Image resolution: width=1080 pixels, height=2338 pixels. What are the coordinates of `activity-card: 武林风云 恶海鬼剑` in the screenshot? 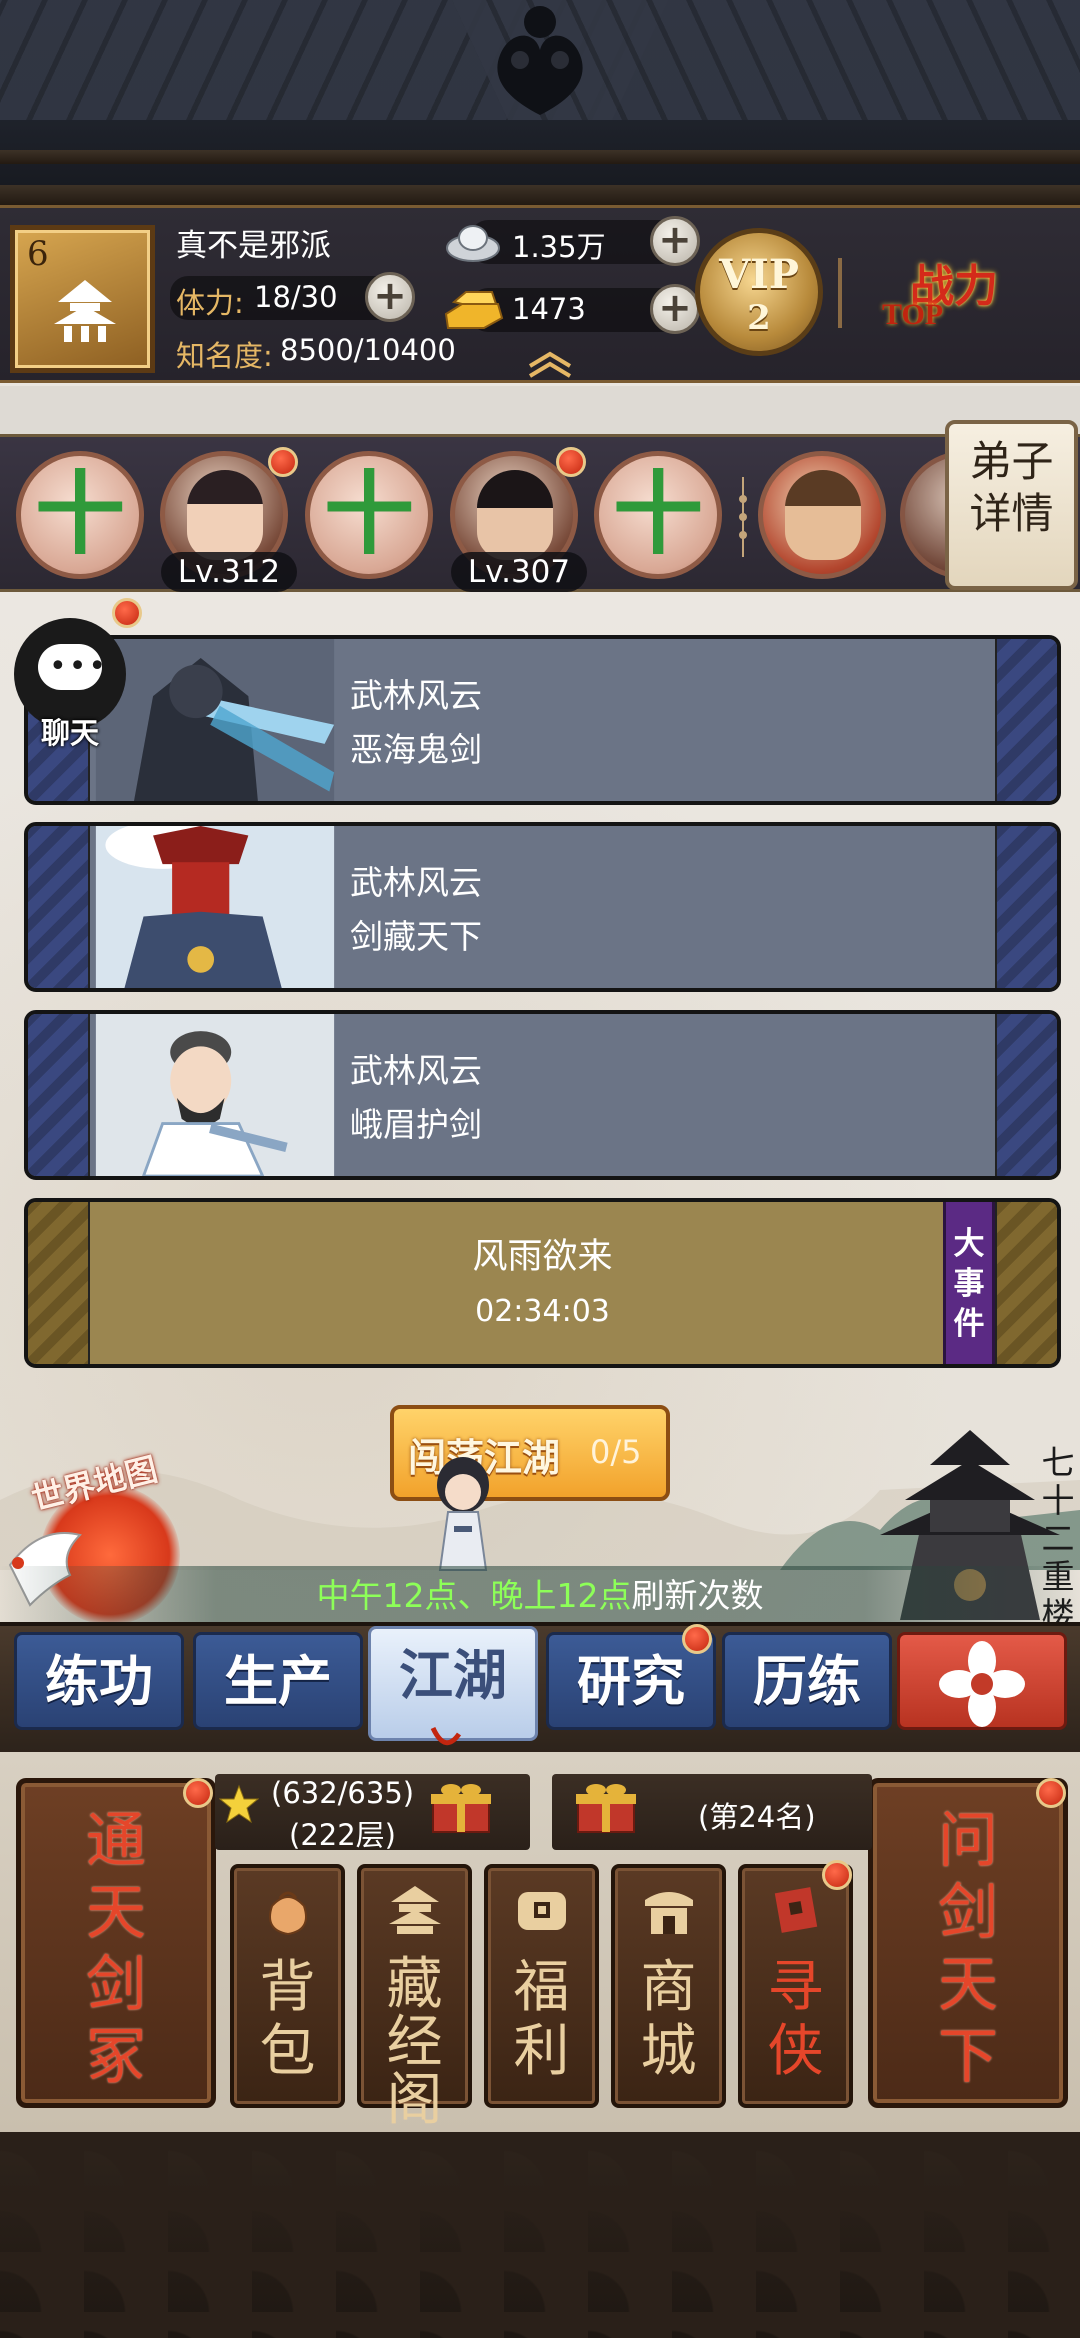 It's located at (542, 720).